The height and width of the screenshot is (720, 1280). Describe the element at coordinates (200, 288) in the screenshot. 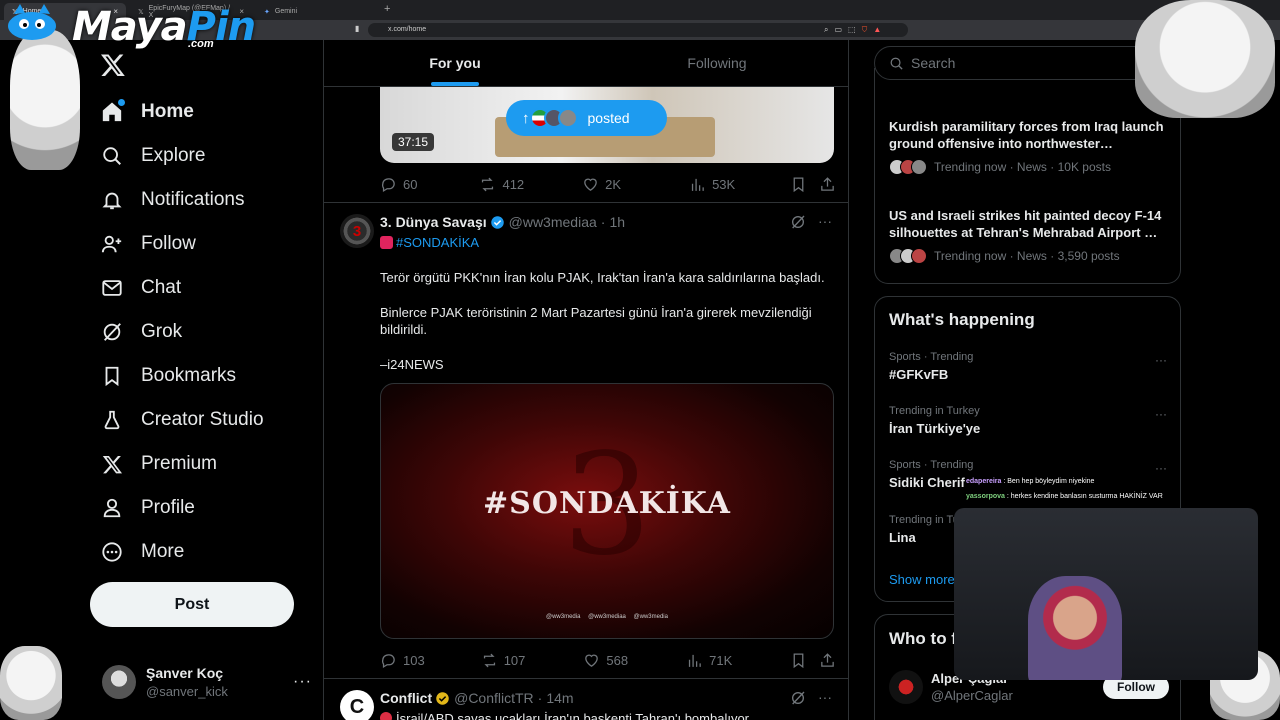

I see `nav-chat: Chat` at that location.